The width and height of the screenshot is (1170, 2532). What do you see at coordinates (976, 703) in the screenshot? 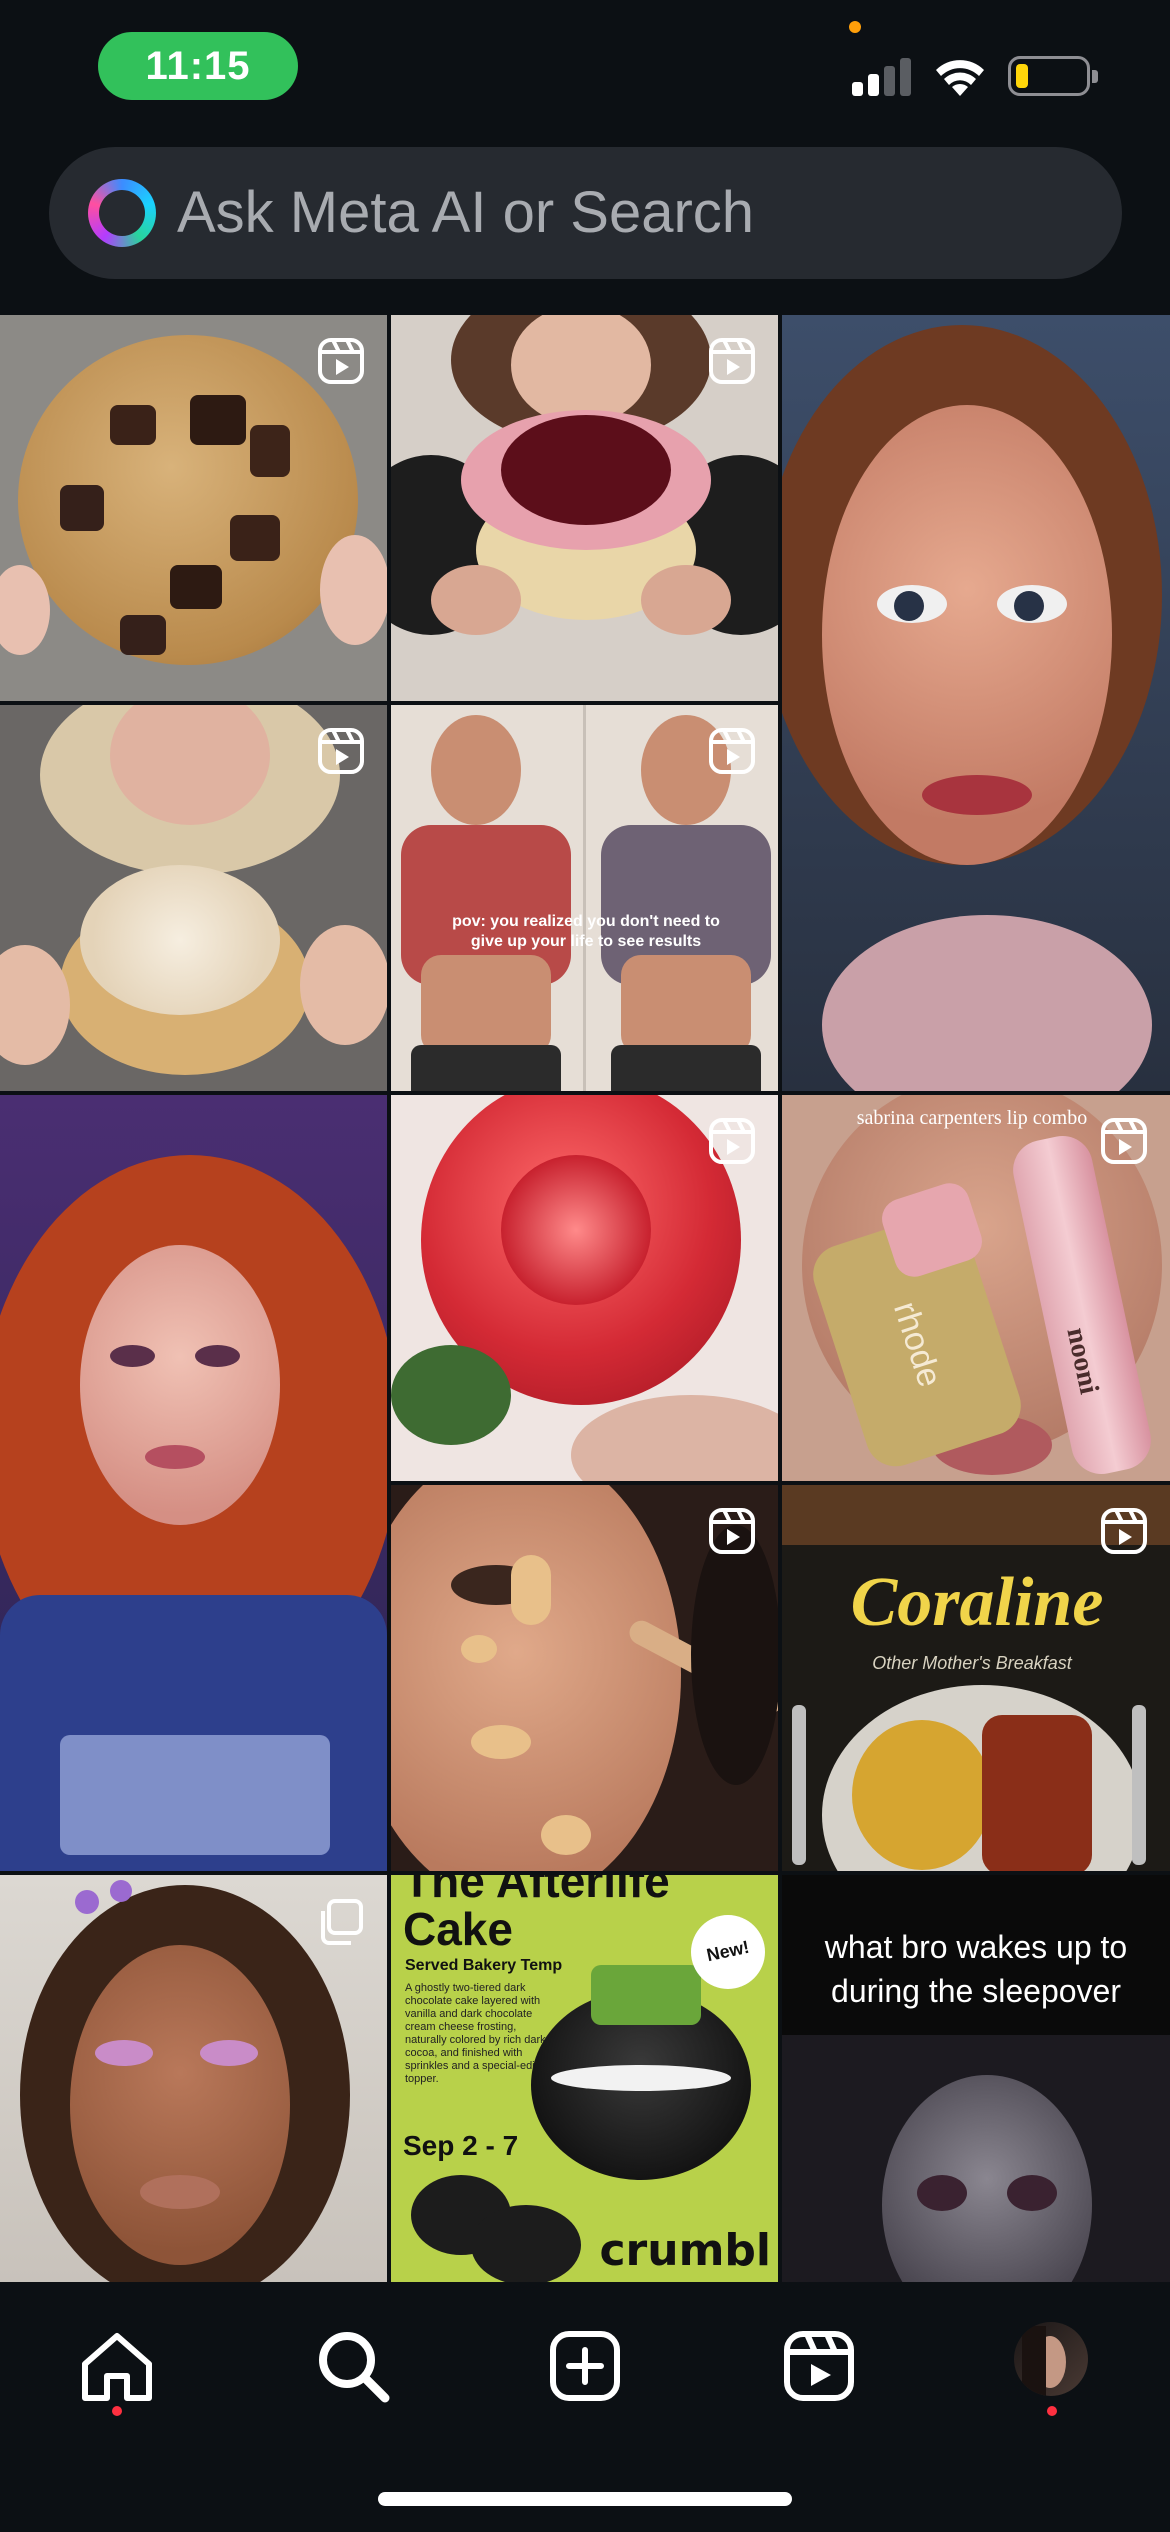
I see `tile-portrait-woman` at bounding box center [976, 703].